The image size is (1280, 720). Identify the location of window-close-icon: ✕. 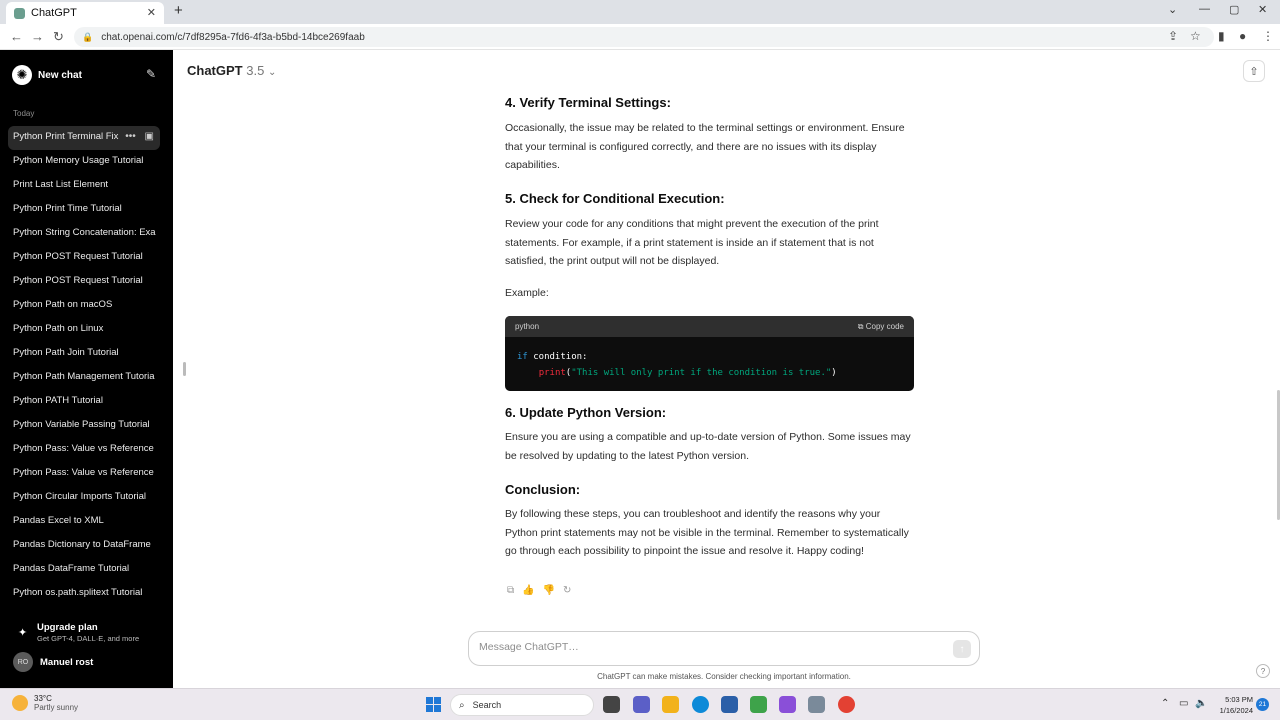
(1262, 9).